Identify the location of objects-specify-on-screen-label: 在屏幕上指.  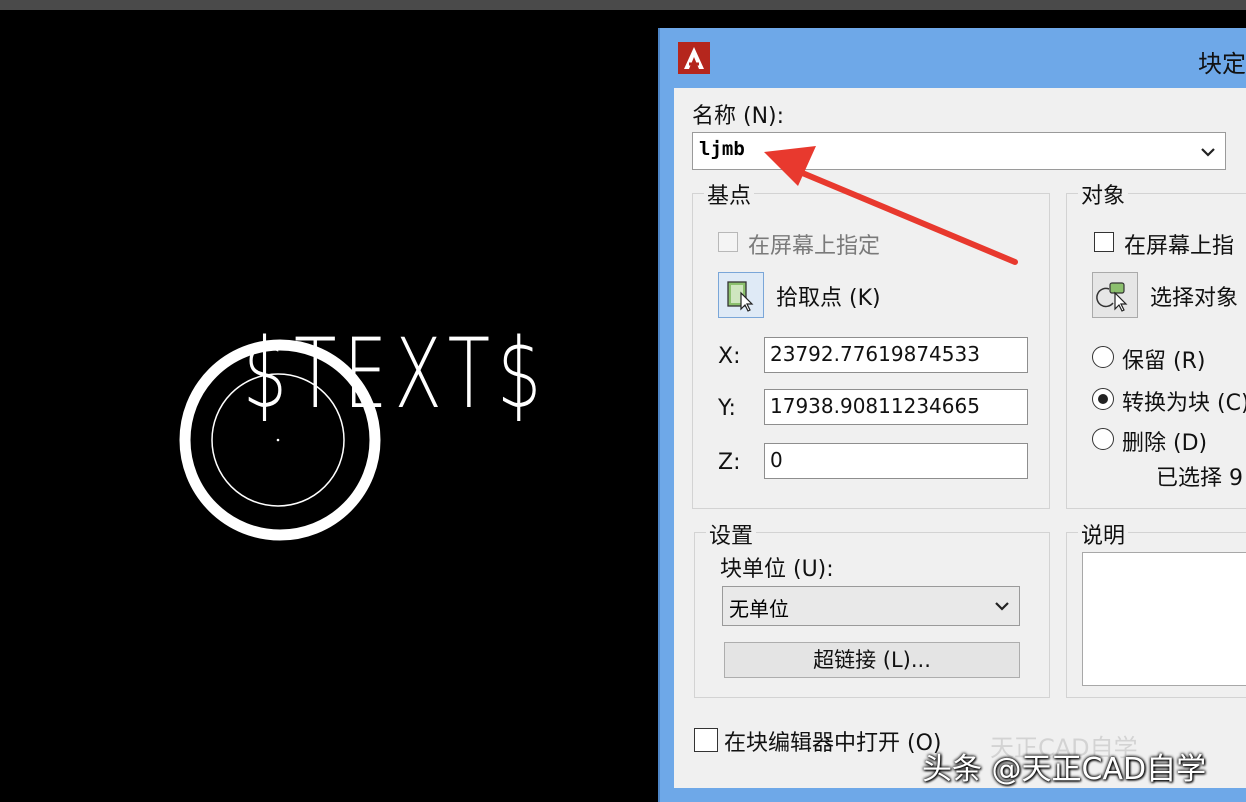
(1179, 246).